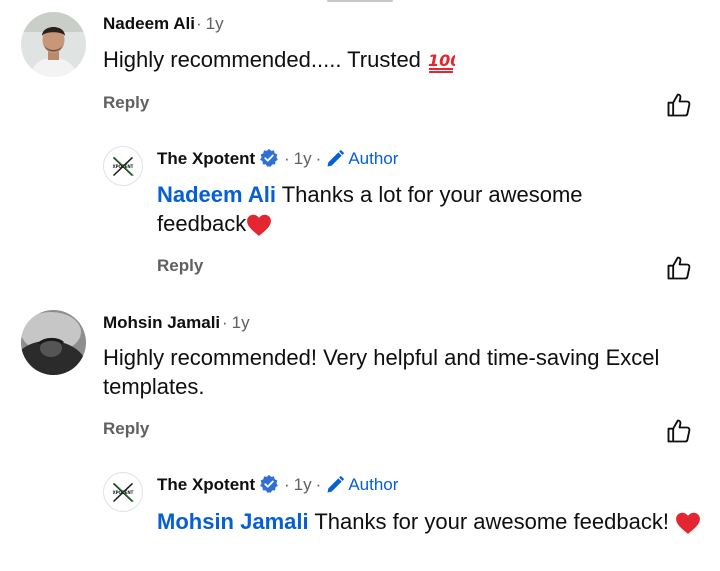  What do you see at coordinates (262, 59) in the screenshot?
I see `comment-text-body: Highly recommended..... Trusted` at bounding box center [262, 59].